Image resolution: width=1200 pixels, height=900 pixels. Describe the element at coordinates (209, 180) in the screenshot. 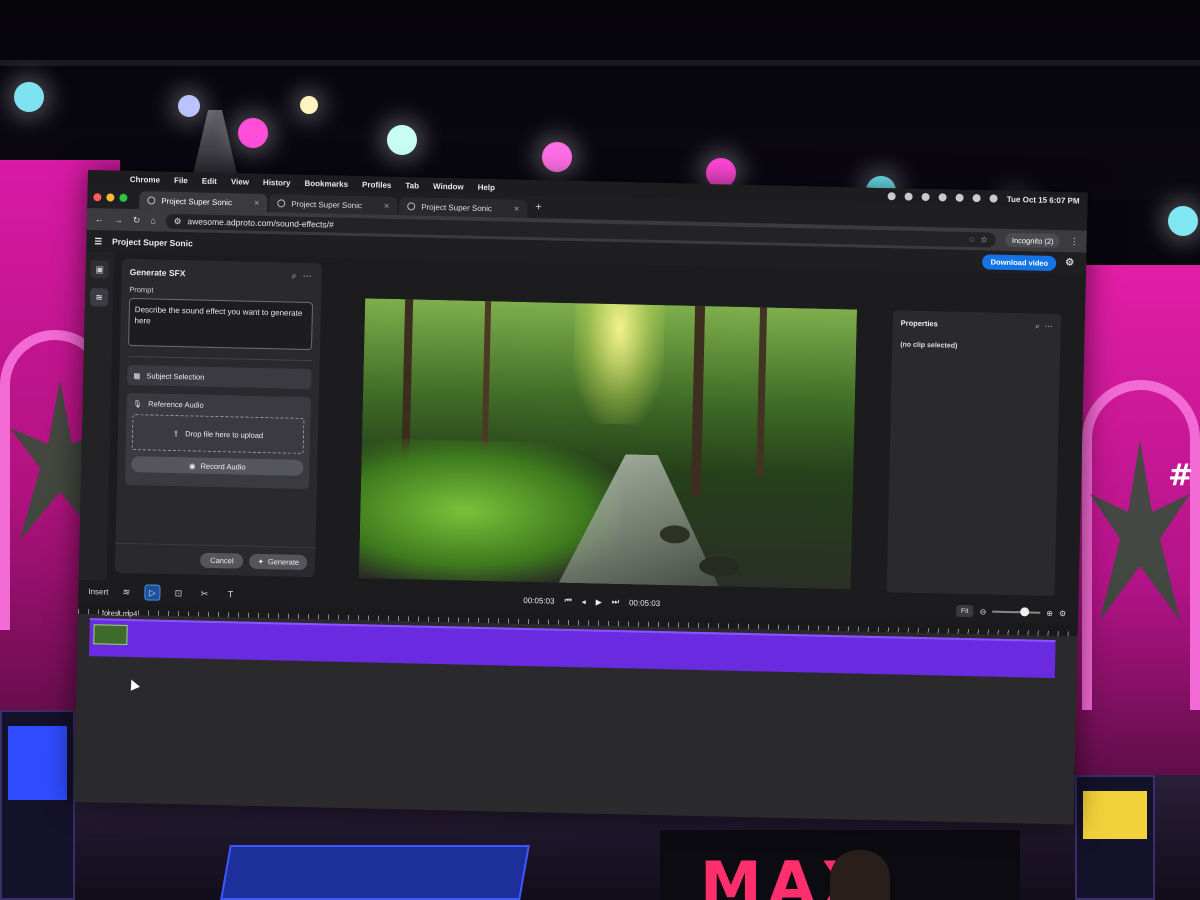

I see `menu-edit: Edit` at that location.